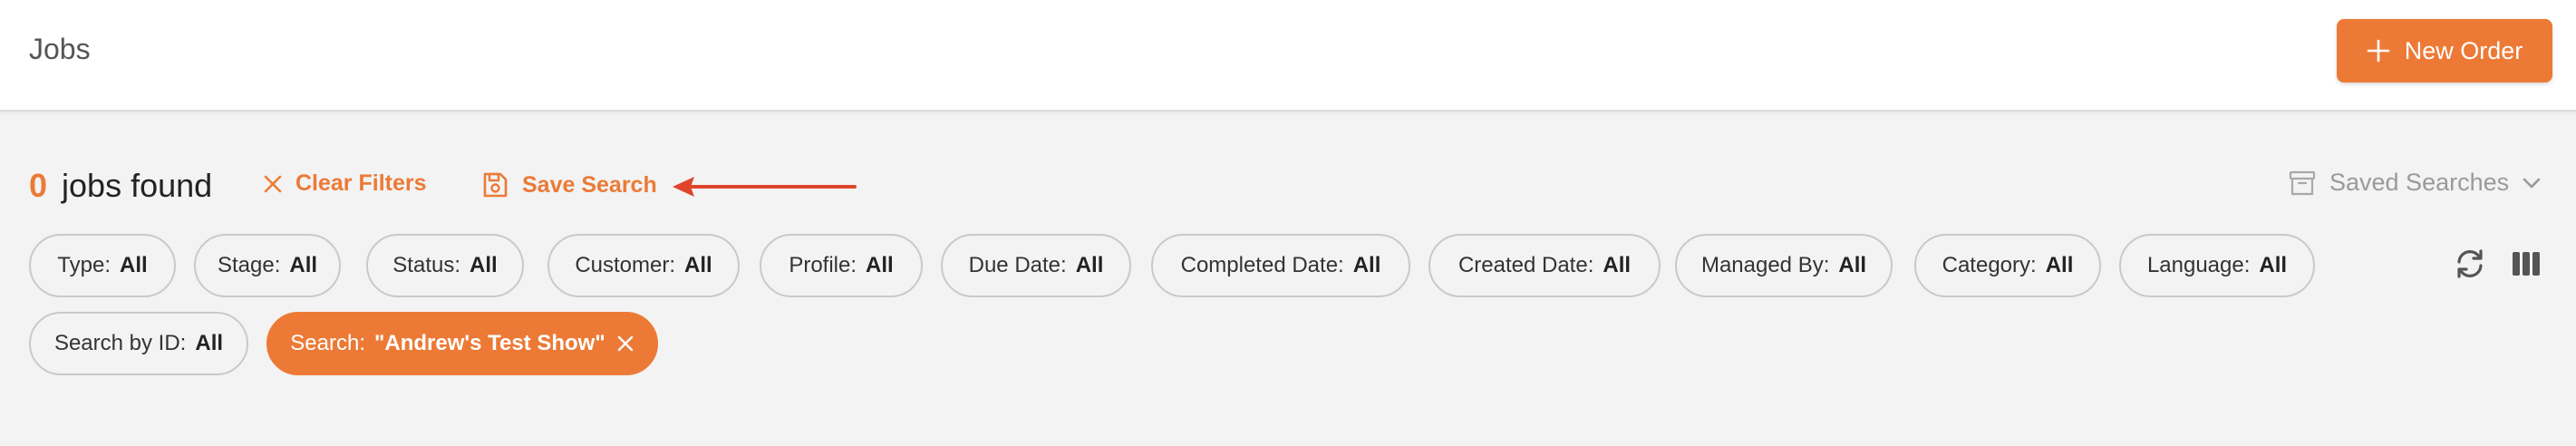 The height and width of the screenshot is (446, 2576). I want to click on filter-chip-type: Type: All, so click(102, 265).